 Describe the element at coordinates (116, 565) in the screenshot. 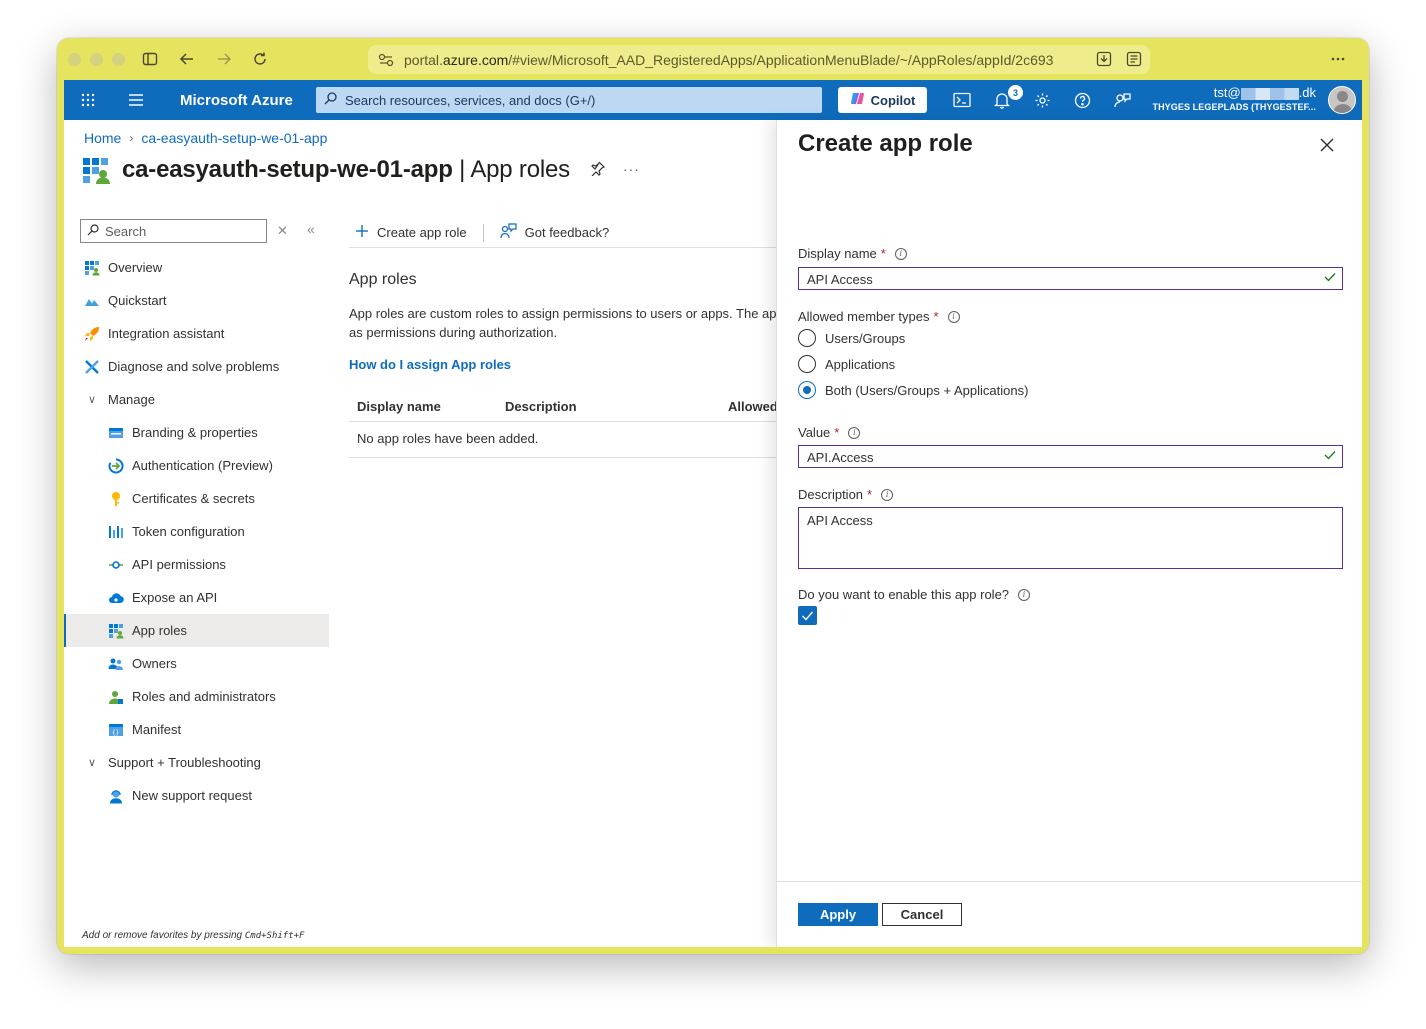

I see `api-permissions-icon` at that location.